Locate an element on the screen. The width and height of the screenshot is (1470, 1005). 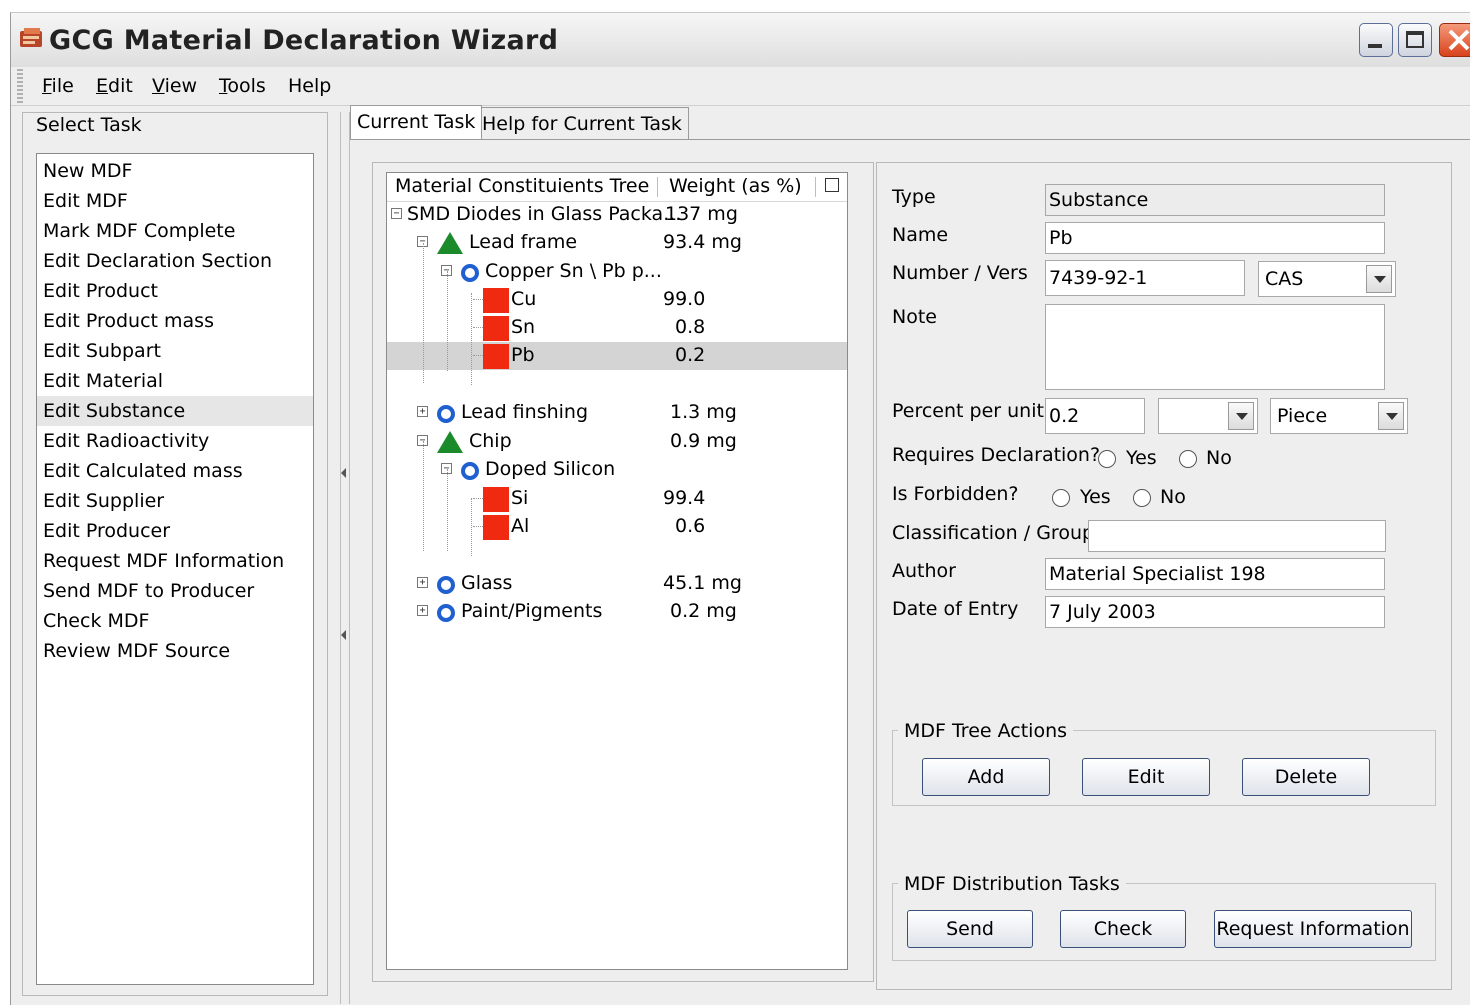
requires-yes-label: Yes is located at coordinates (1141, 458).